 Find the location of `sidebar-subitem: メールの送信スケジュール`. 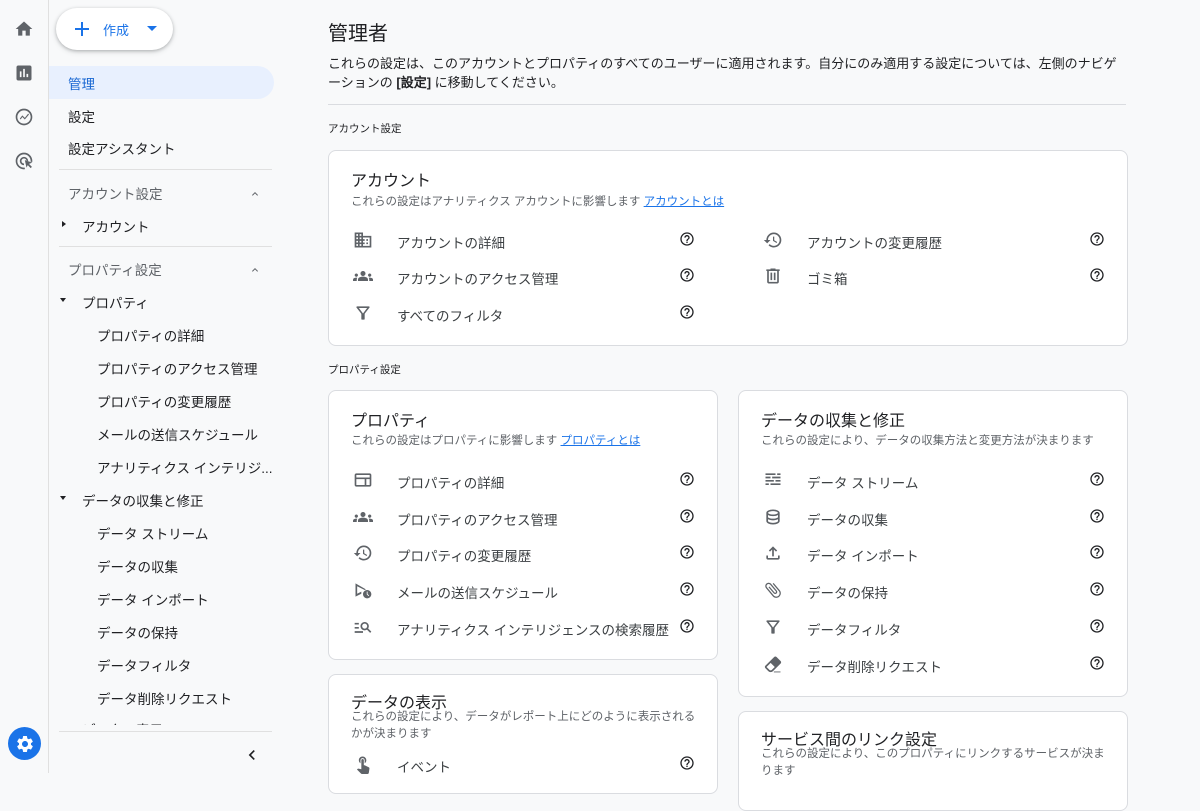

sidebar-subitem: メールの送信スケジュール is located at coordinates (177, 434).